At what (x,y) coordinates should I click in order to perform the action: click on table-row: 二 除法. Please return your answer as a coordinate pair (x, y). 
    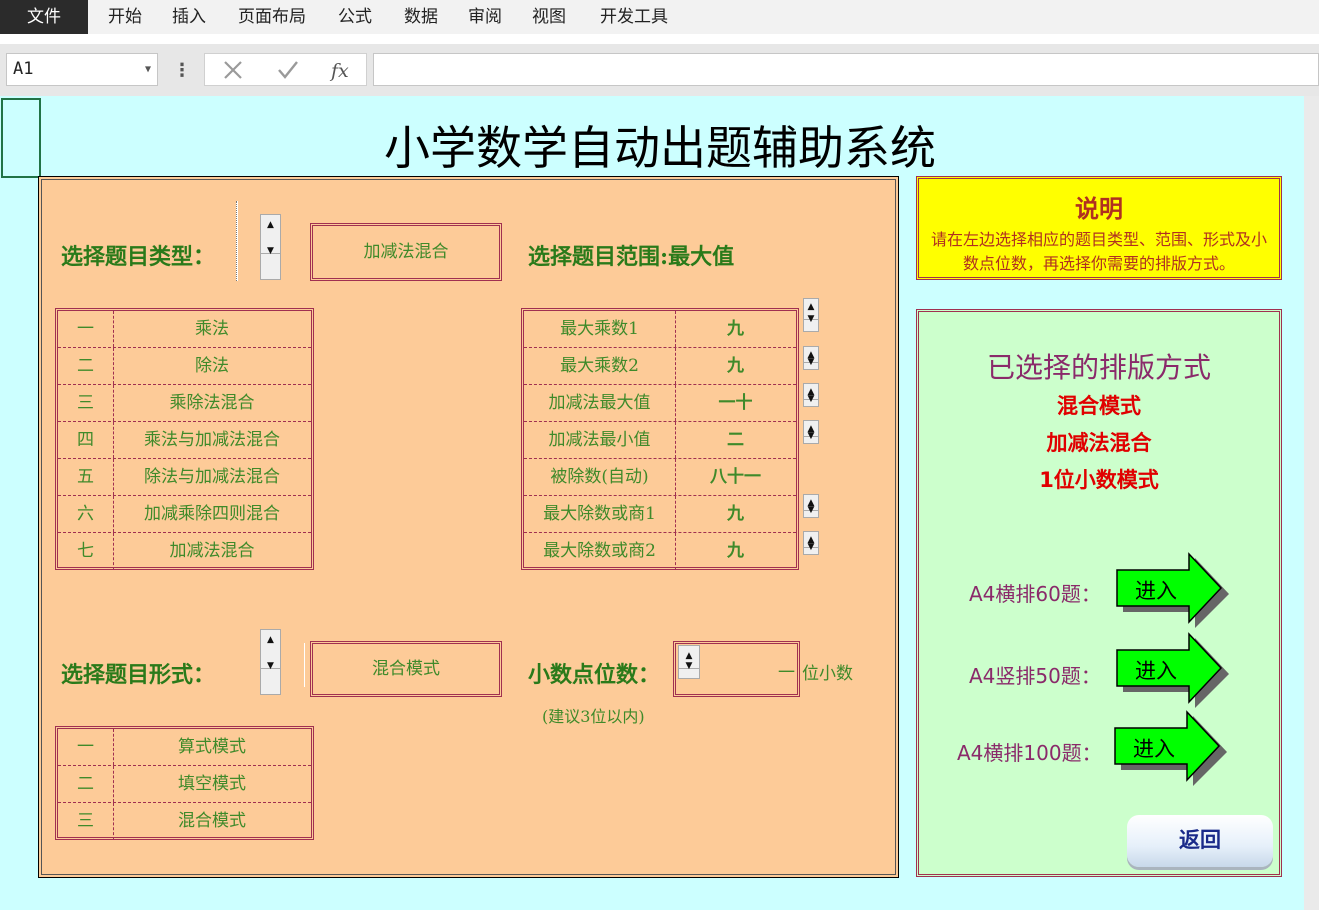
    Looking at the image, I should click on (184, 366).